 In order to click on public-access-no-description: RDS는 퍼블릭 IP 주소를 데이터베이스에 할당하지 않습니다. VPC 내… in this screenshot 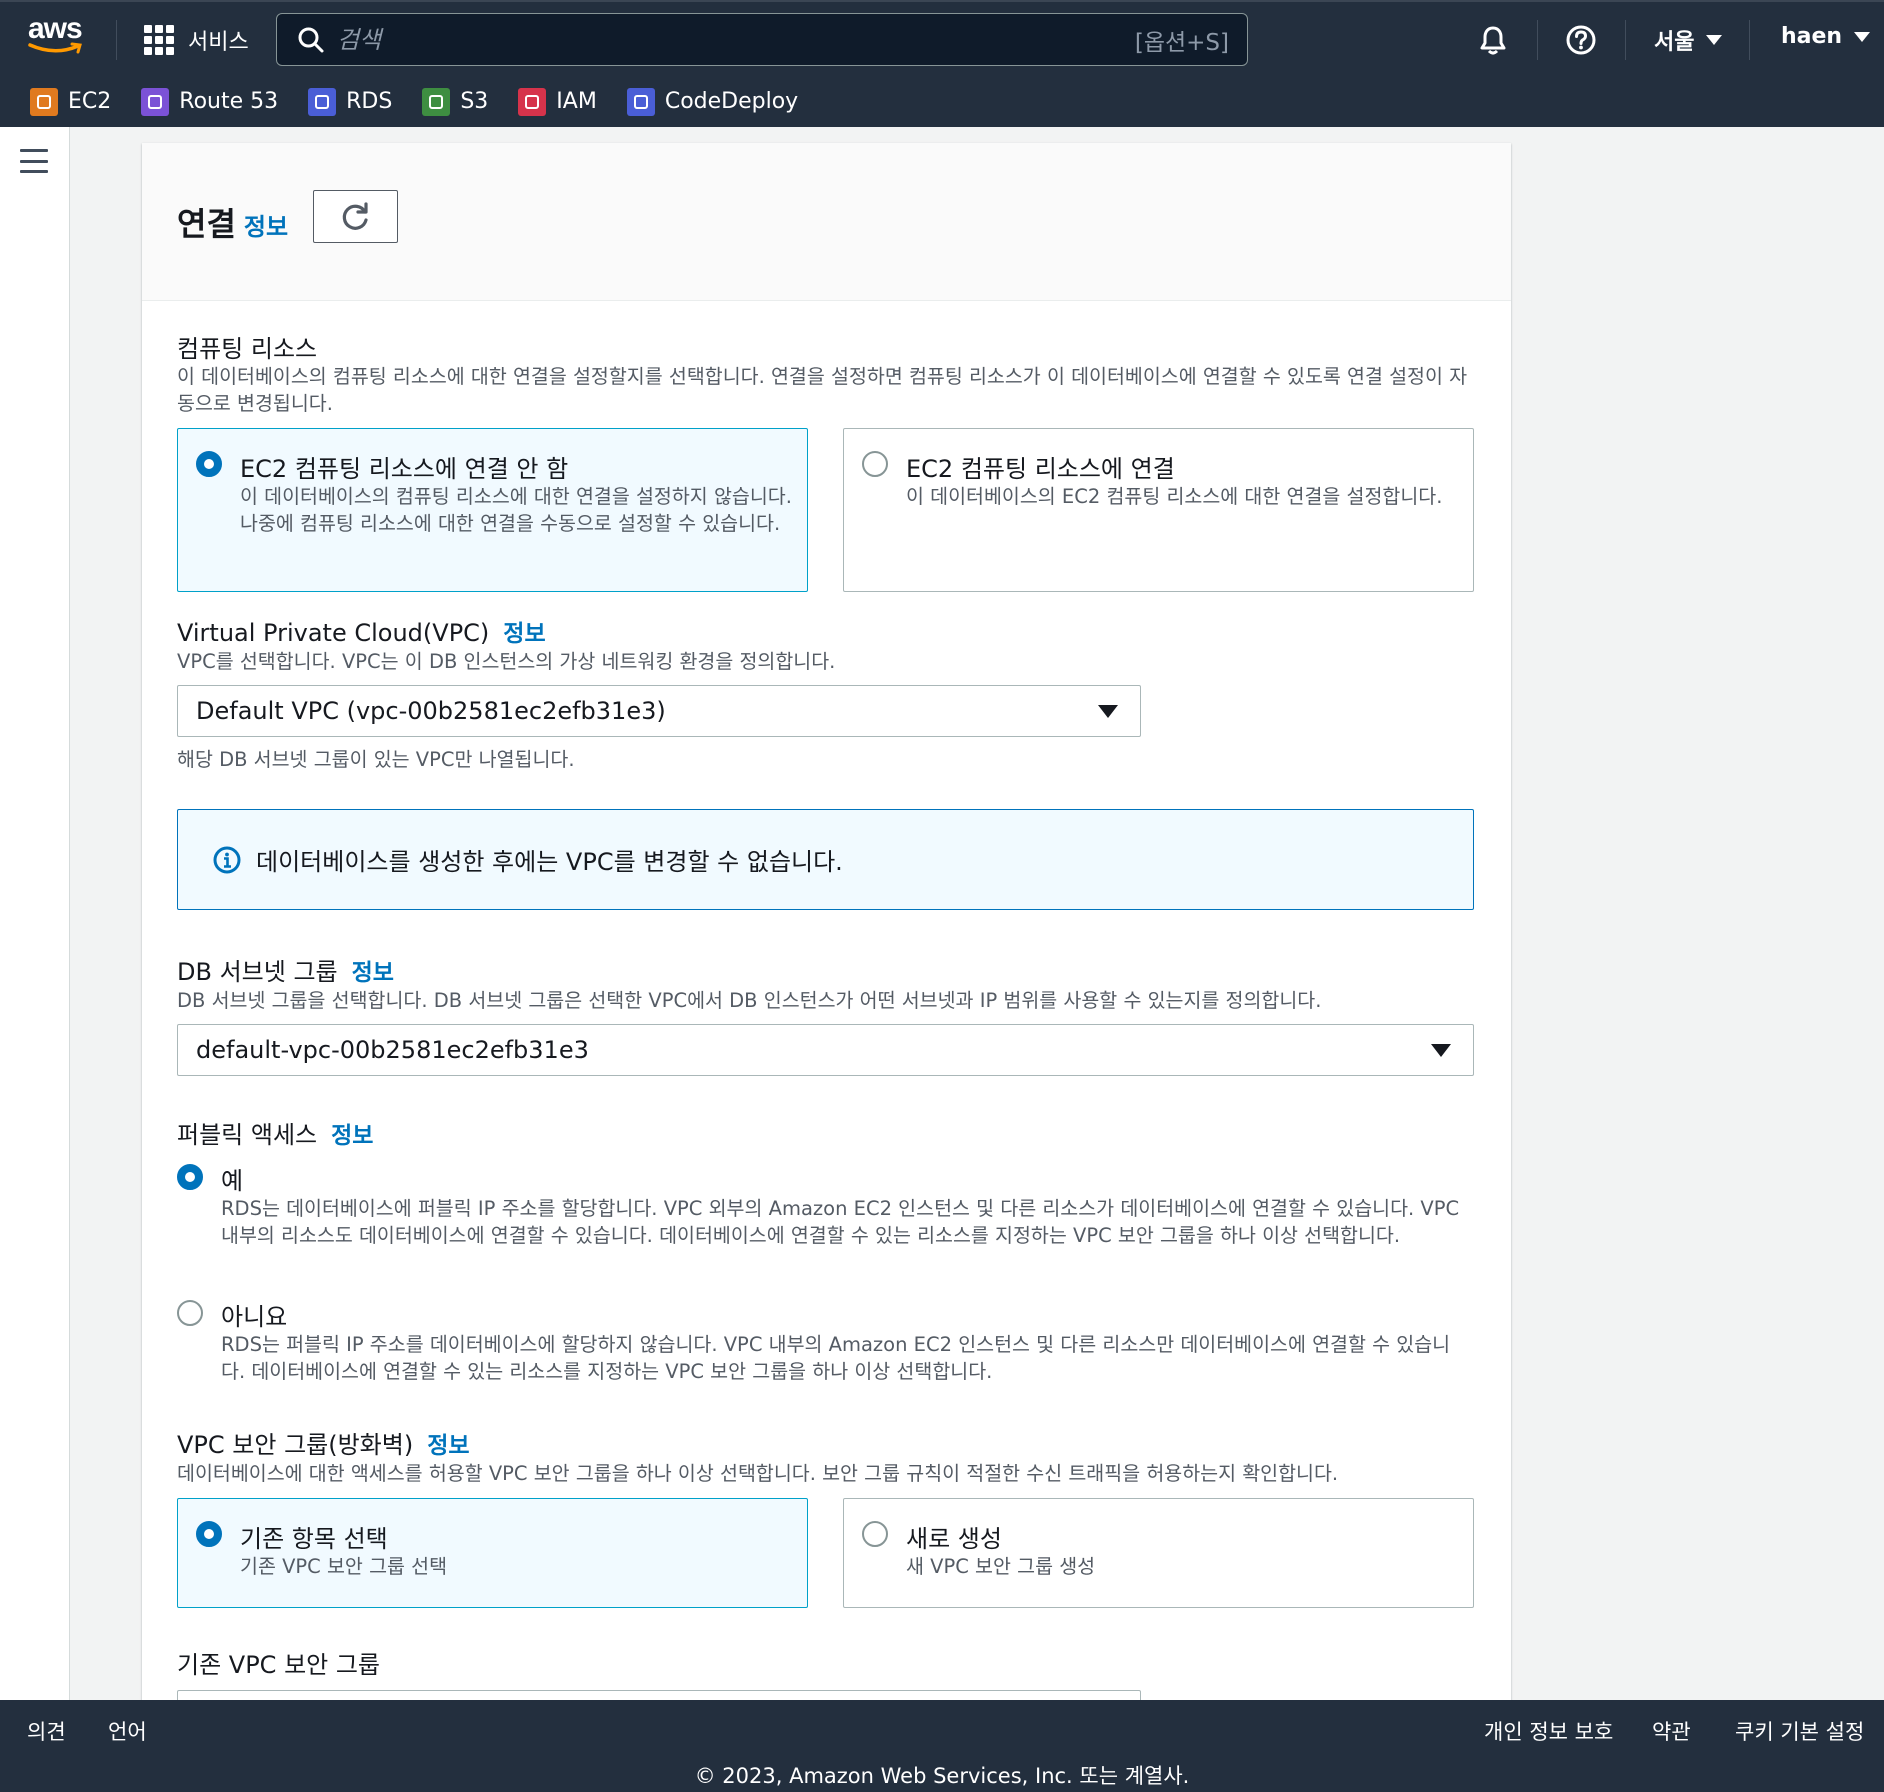, I will do `click(836, 1358)`.